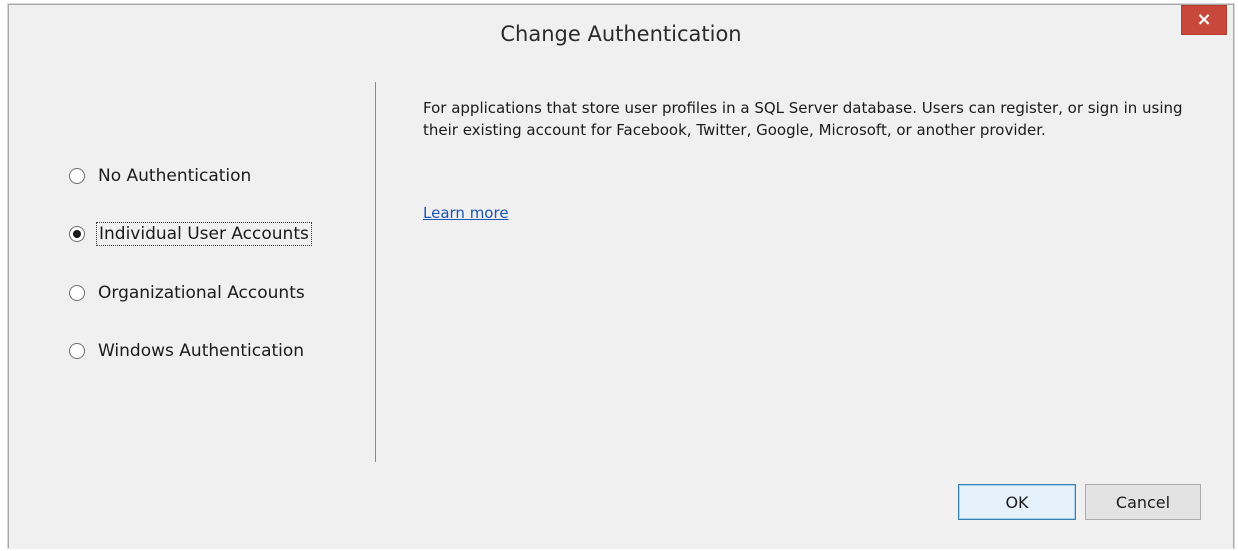 Image resolution: width=1238 pixels, height=551 pixels. I want to click on radio-no-authentication: No Authentication, so click(161, 176).